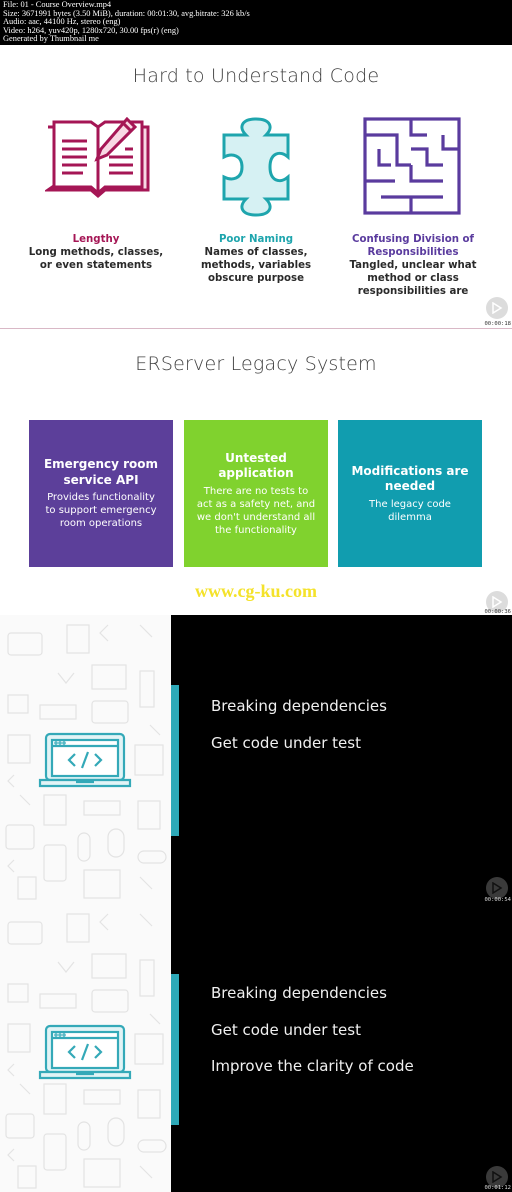 The height and width of the screenshot is (1192, 512). What do you see at coordinates (101, 497) in the screenshot?
I see `card-desc-line: Provides functionality` at bounding box center [101, 497].